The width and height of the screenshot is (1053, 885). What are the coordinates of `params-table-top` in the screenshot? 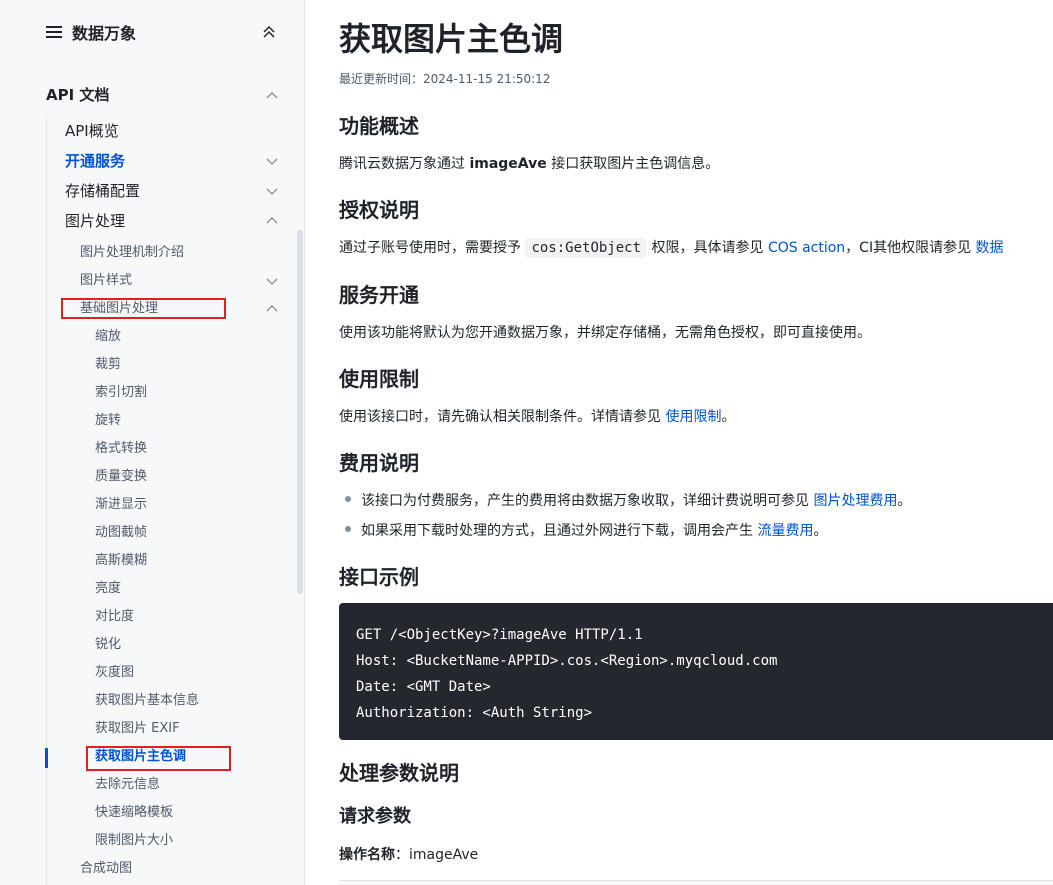 It's located at (696, 882).